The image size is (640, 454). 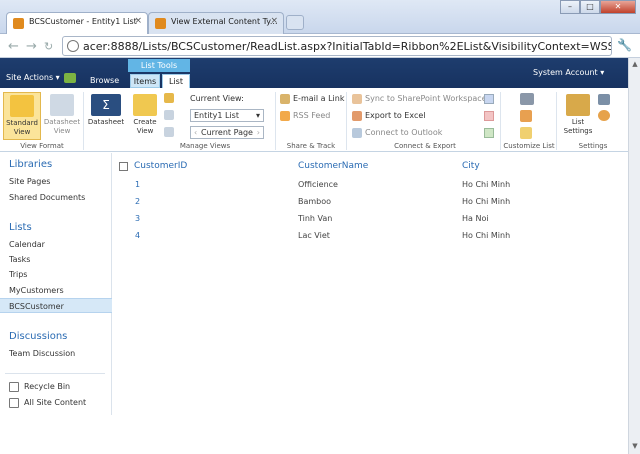 What do you see at coordinates (568, 72) in the screenshot?
I see `system-account-menu: System Account ▾` at bounding box center [568, 72].